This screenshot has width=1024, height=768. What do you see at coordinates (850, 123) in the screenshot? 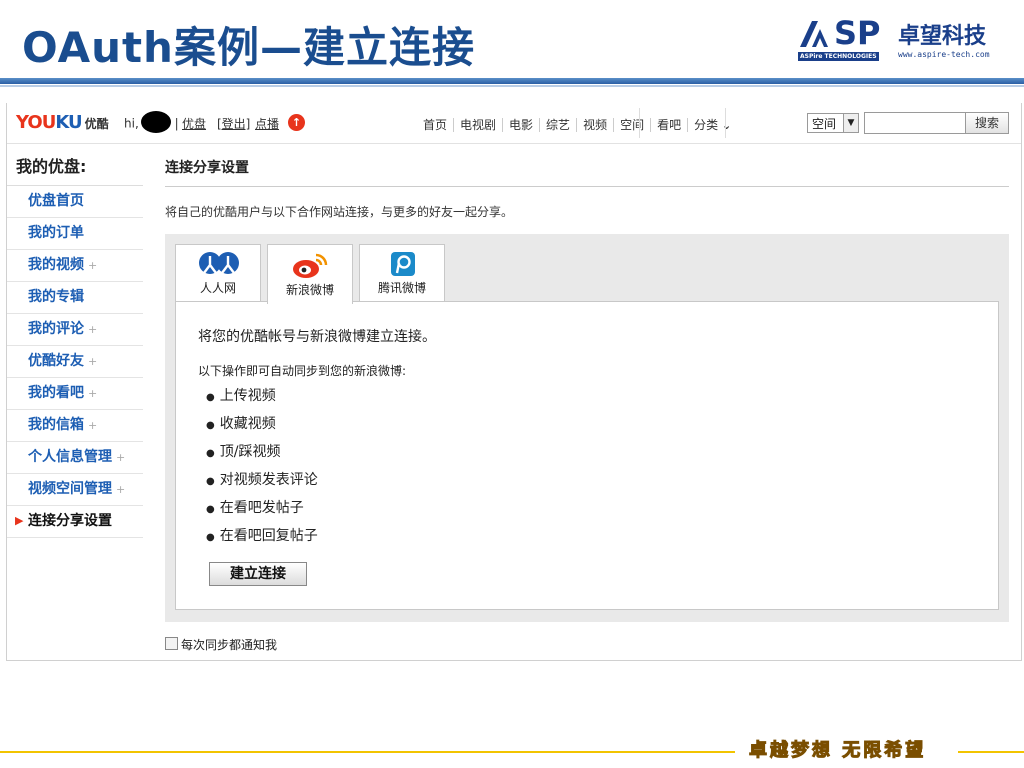
I see `dropdown-arrow-icon: ▼` at bounding box center [850, 123].